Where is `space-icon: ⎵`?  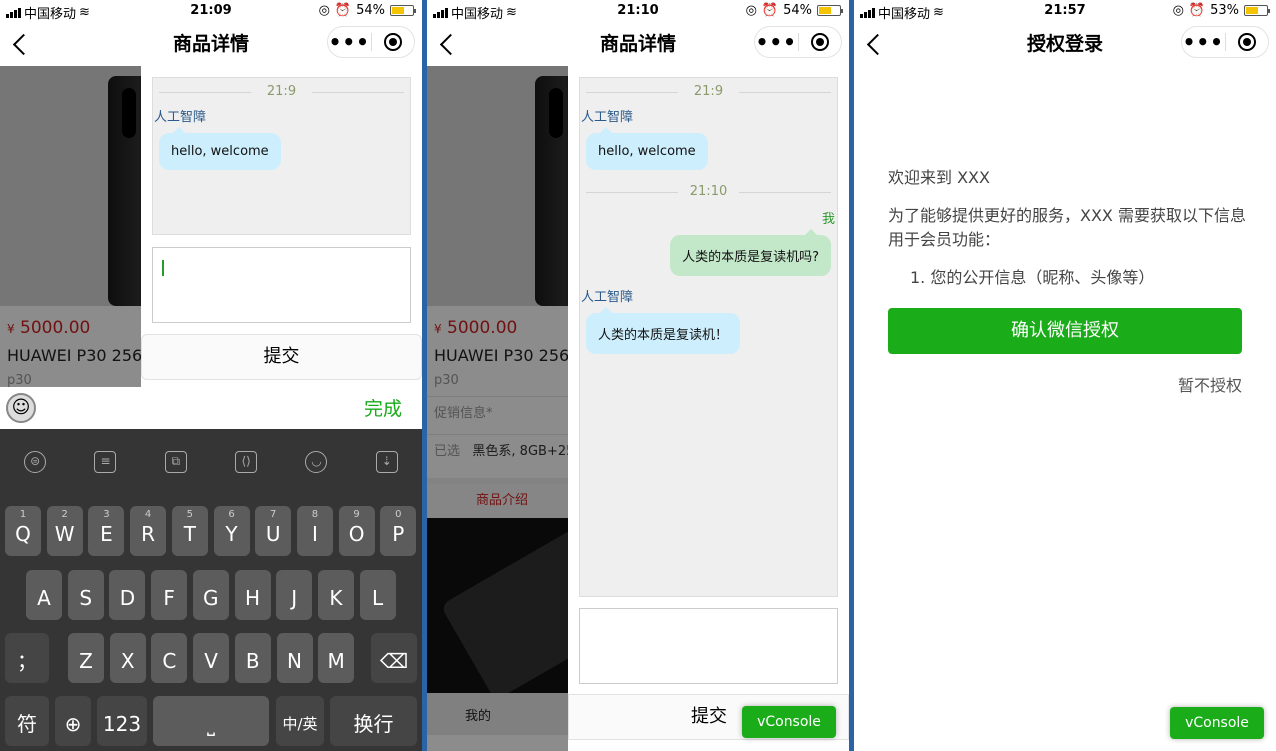 space-icon: ⎵ is located at coordinates (211, 724).